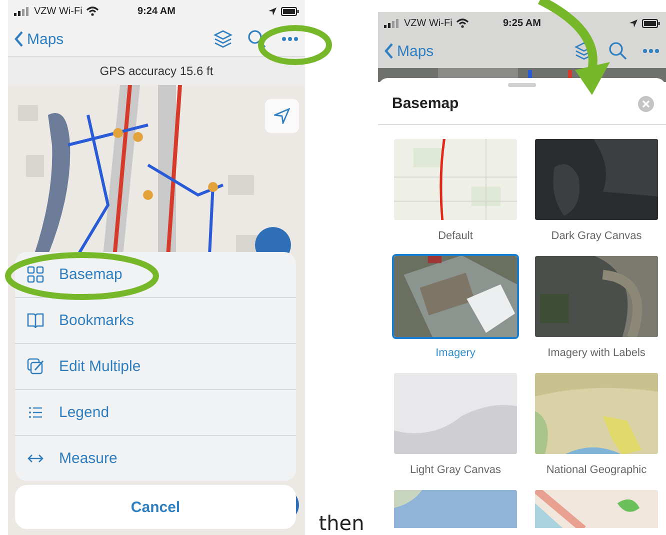 The width and height of the screenshot is (666, 535). I want to click on caption-text: then, so click(341, 523).